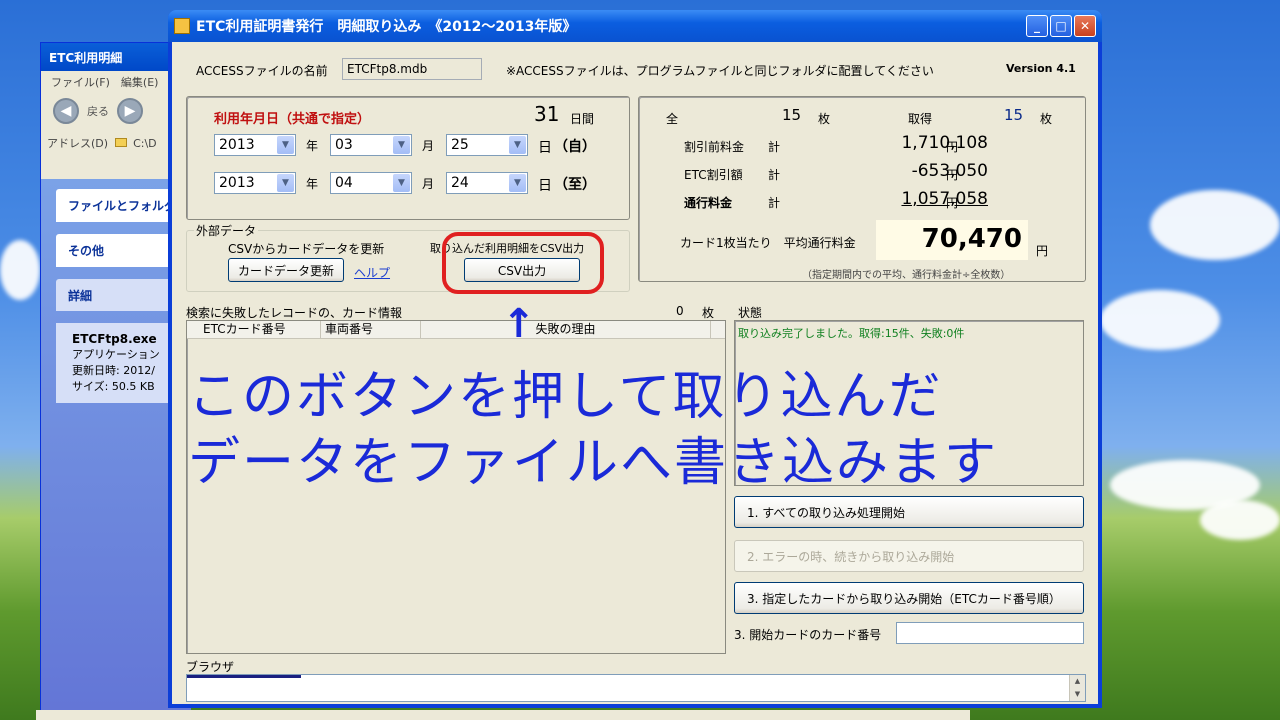  What do you see at coordinates (720, 71) in the screenshot?
I see `access-file-note: ※ACCESSファイルは、プログラムファイルと同じフォルダに配置してください` at bounding box center [720, 71].